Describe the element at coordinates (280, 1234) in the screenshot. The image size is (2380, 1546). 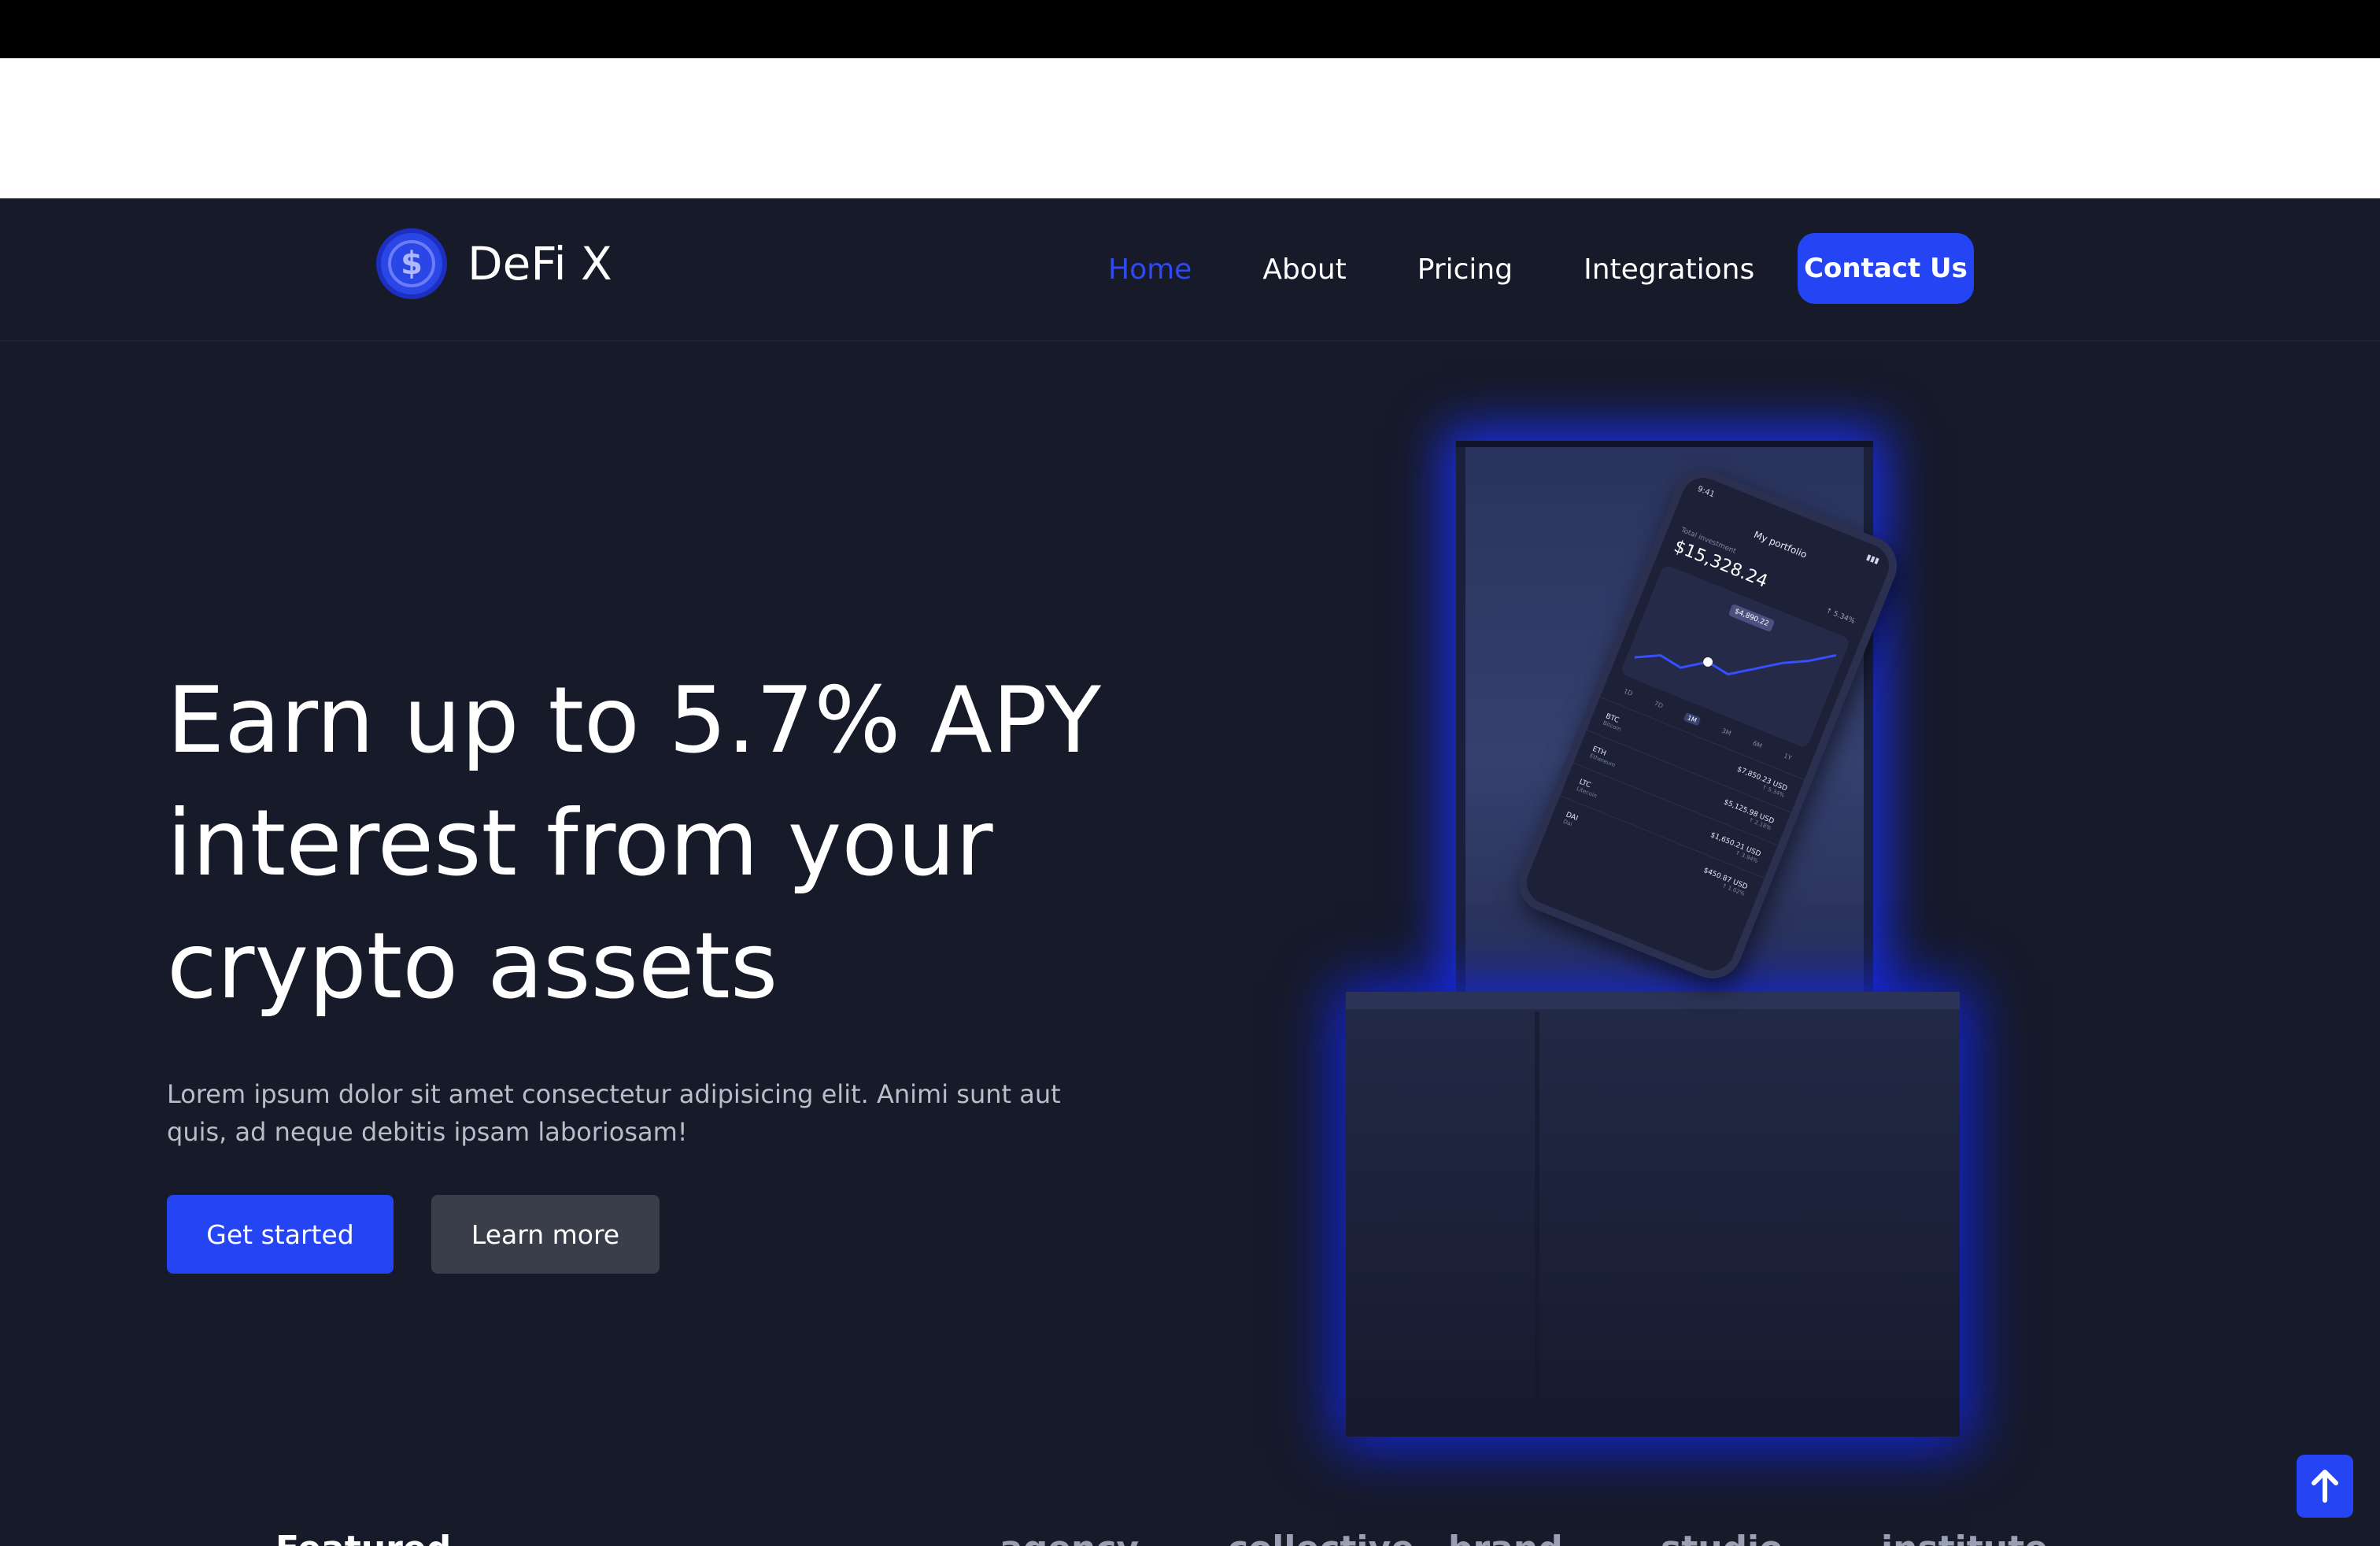
I see `get-started-button: Get started` at that location.